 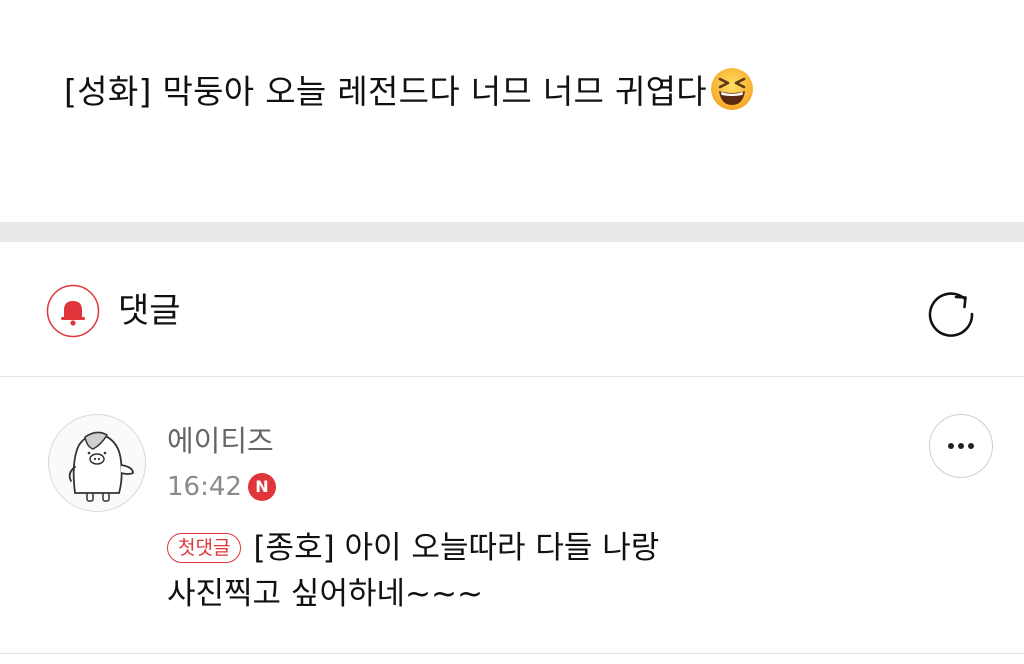 I want to click on comment-body: 첫댓글 [종호] 아이 오늘따라 다들 나랑 사진찍고 싶어하네~~~, so click(x=537, y=571).